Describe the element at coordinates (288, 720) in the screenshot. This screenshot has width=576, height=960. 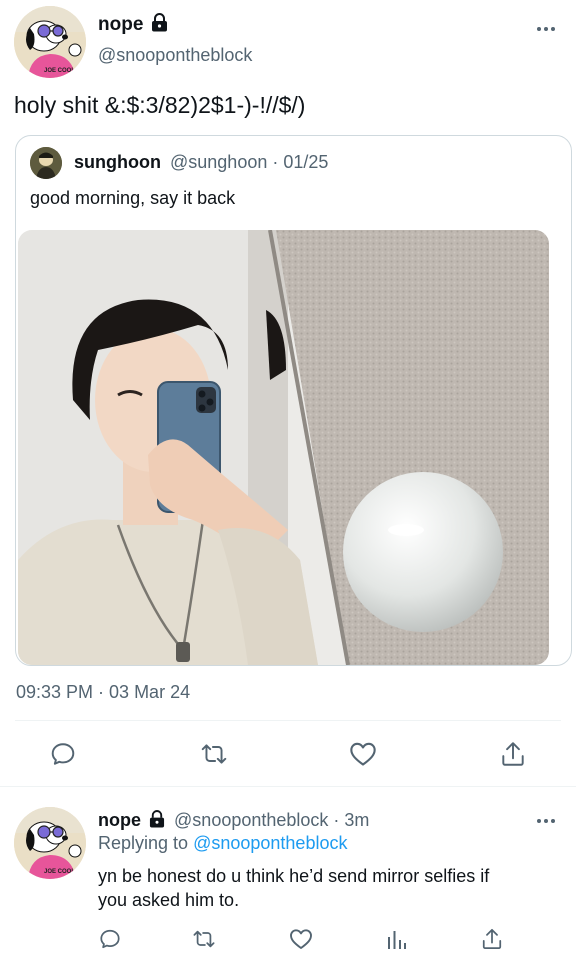
I see `timestamp-divider` at that location.